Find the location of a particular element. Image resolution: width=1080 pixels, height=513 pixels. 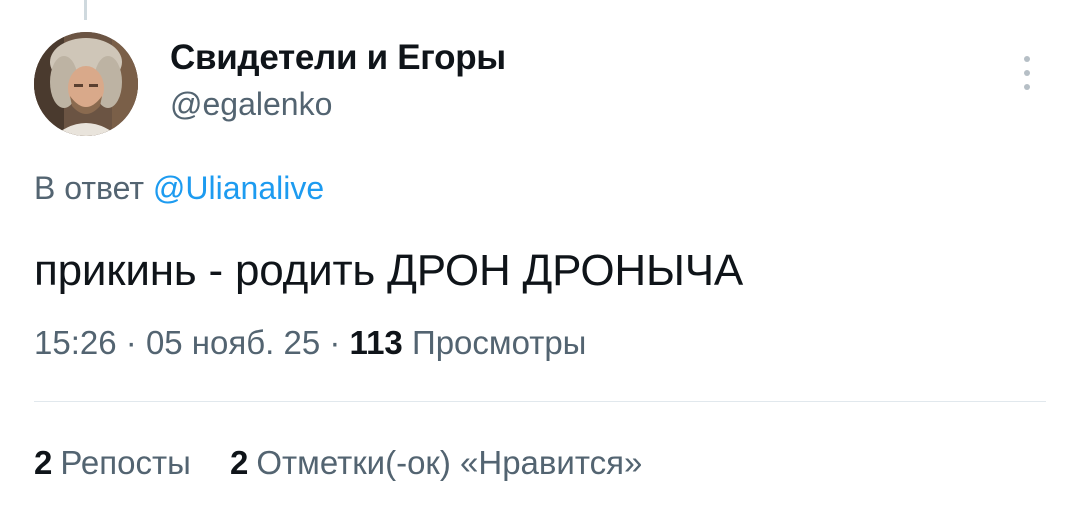

avatar is located at coordinates (86, 84).